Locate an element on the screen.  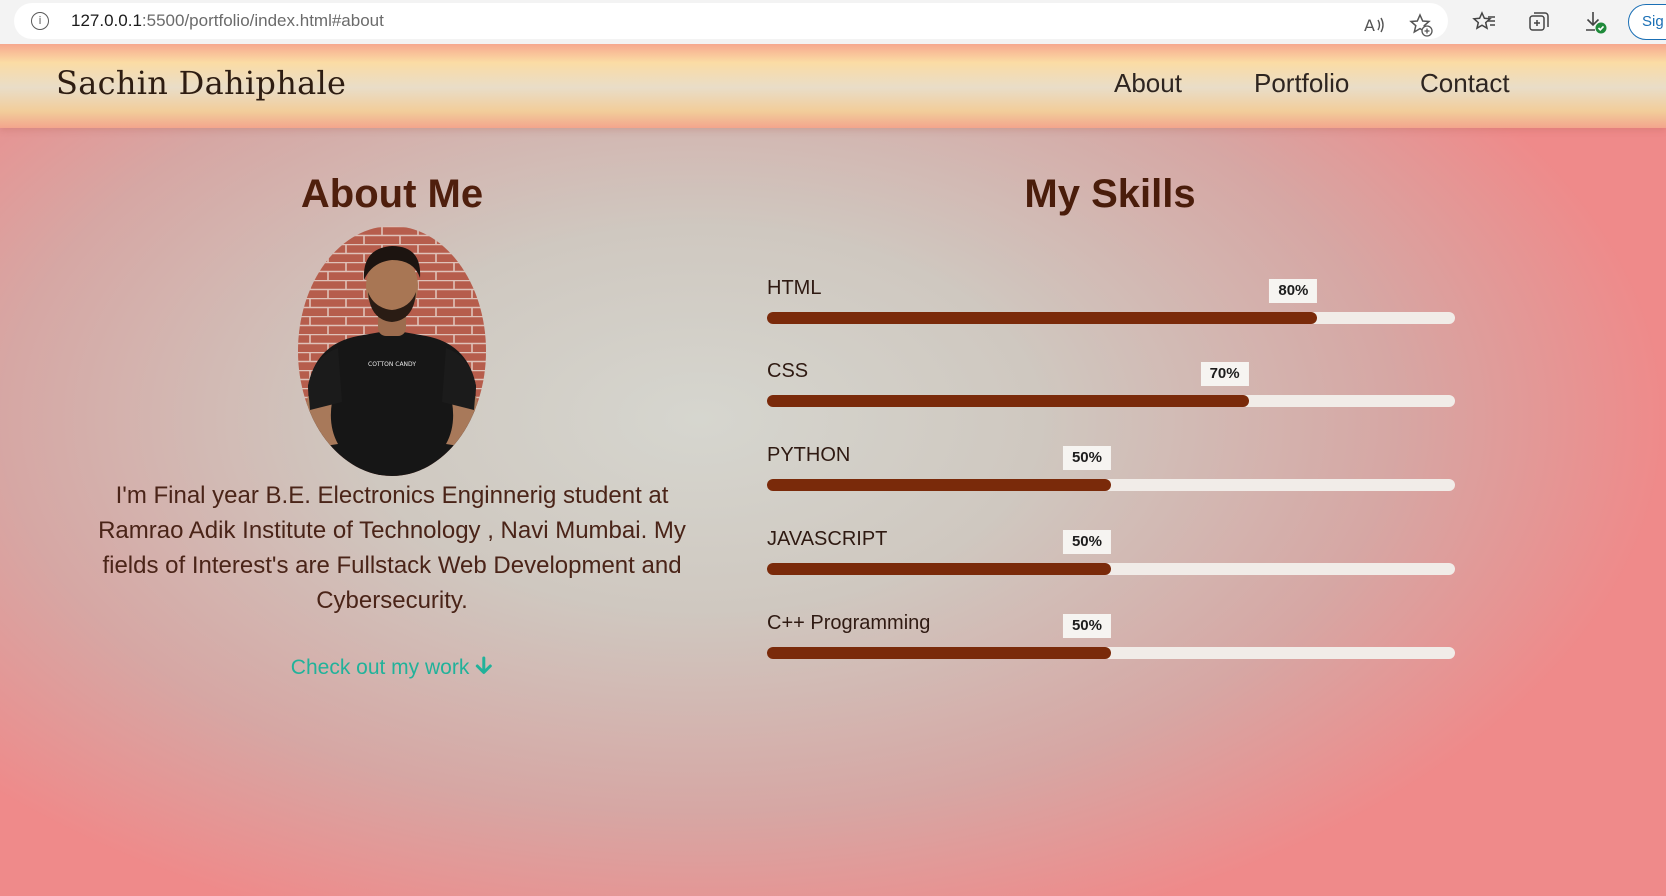
brand-name: Sachin Dahiphale is located at coordinates (201, 83).